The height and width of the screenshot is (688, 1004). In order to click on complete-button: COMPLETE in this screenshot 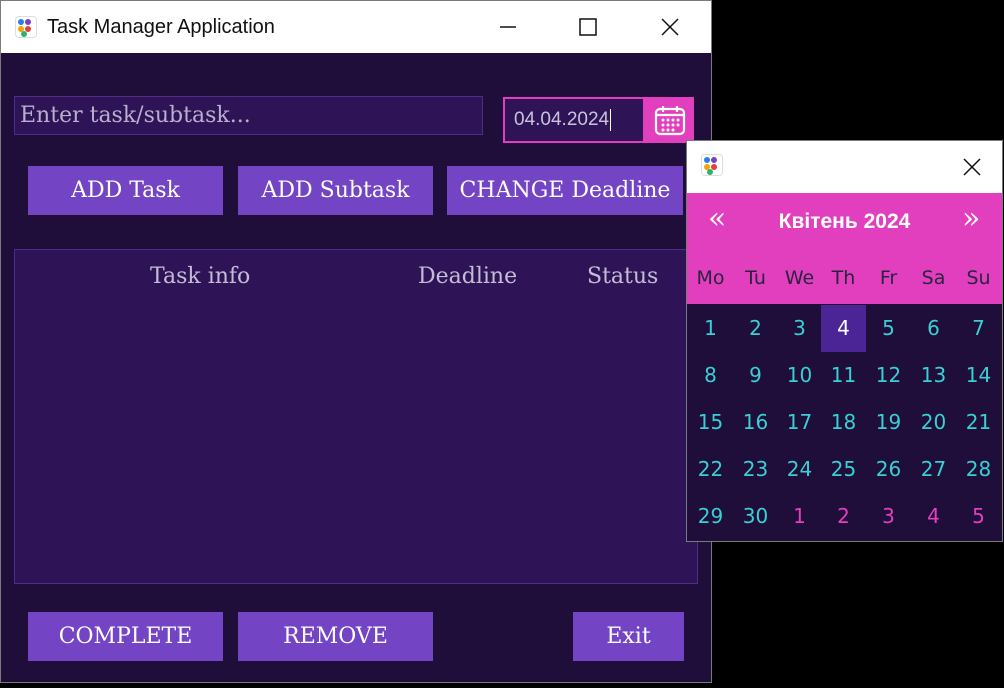, I will do `click(125, 636)`.